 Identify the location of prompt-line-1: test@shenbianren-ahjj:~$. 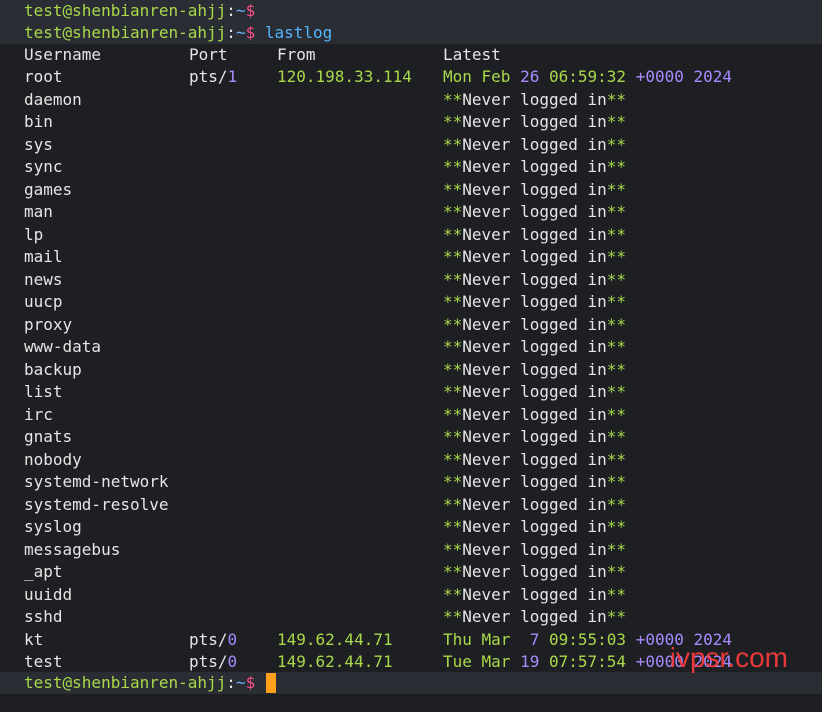
(139, 11).